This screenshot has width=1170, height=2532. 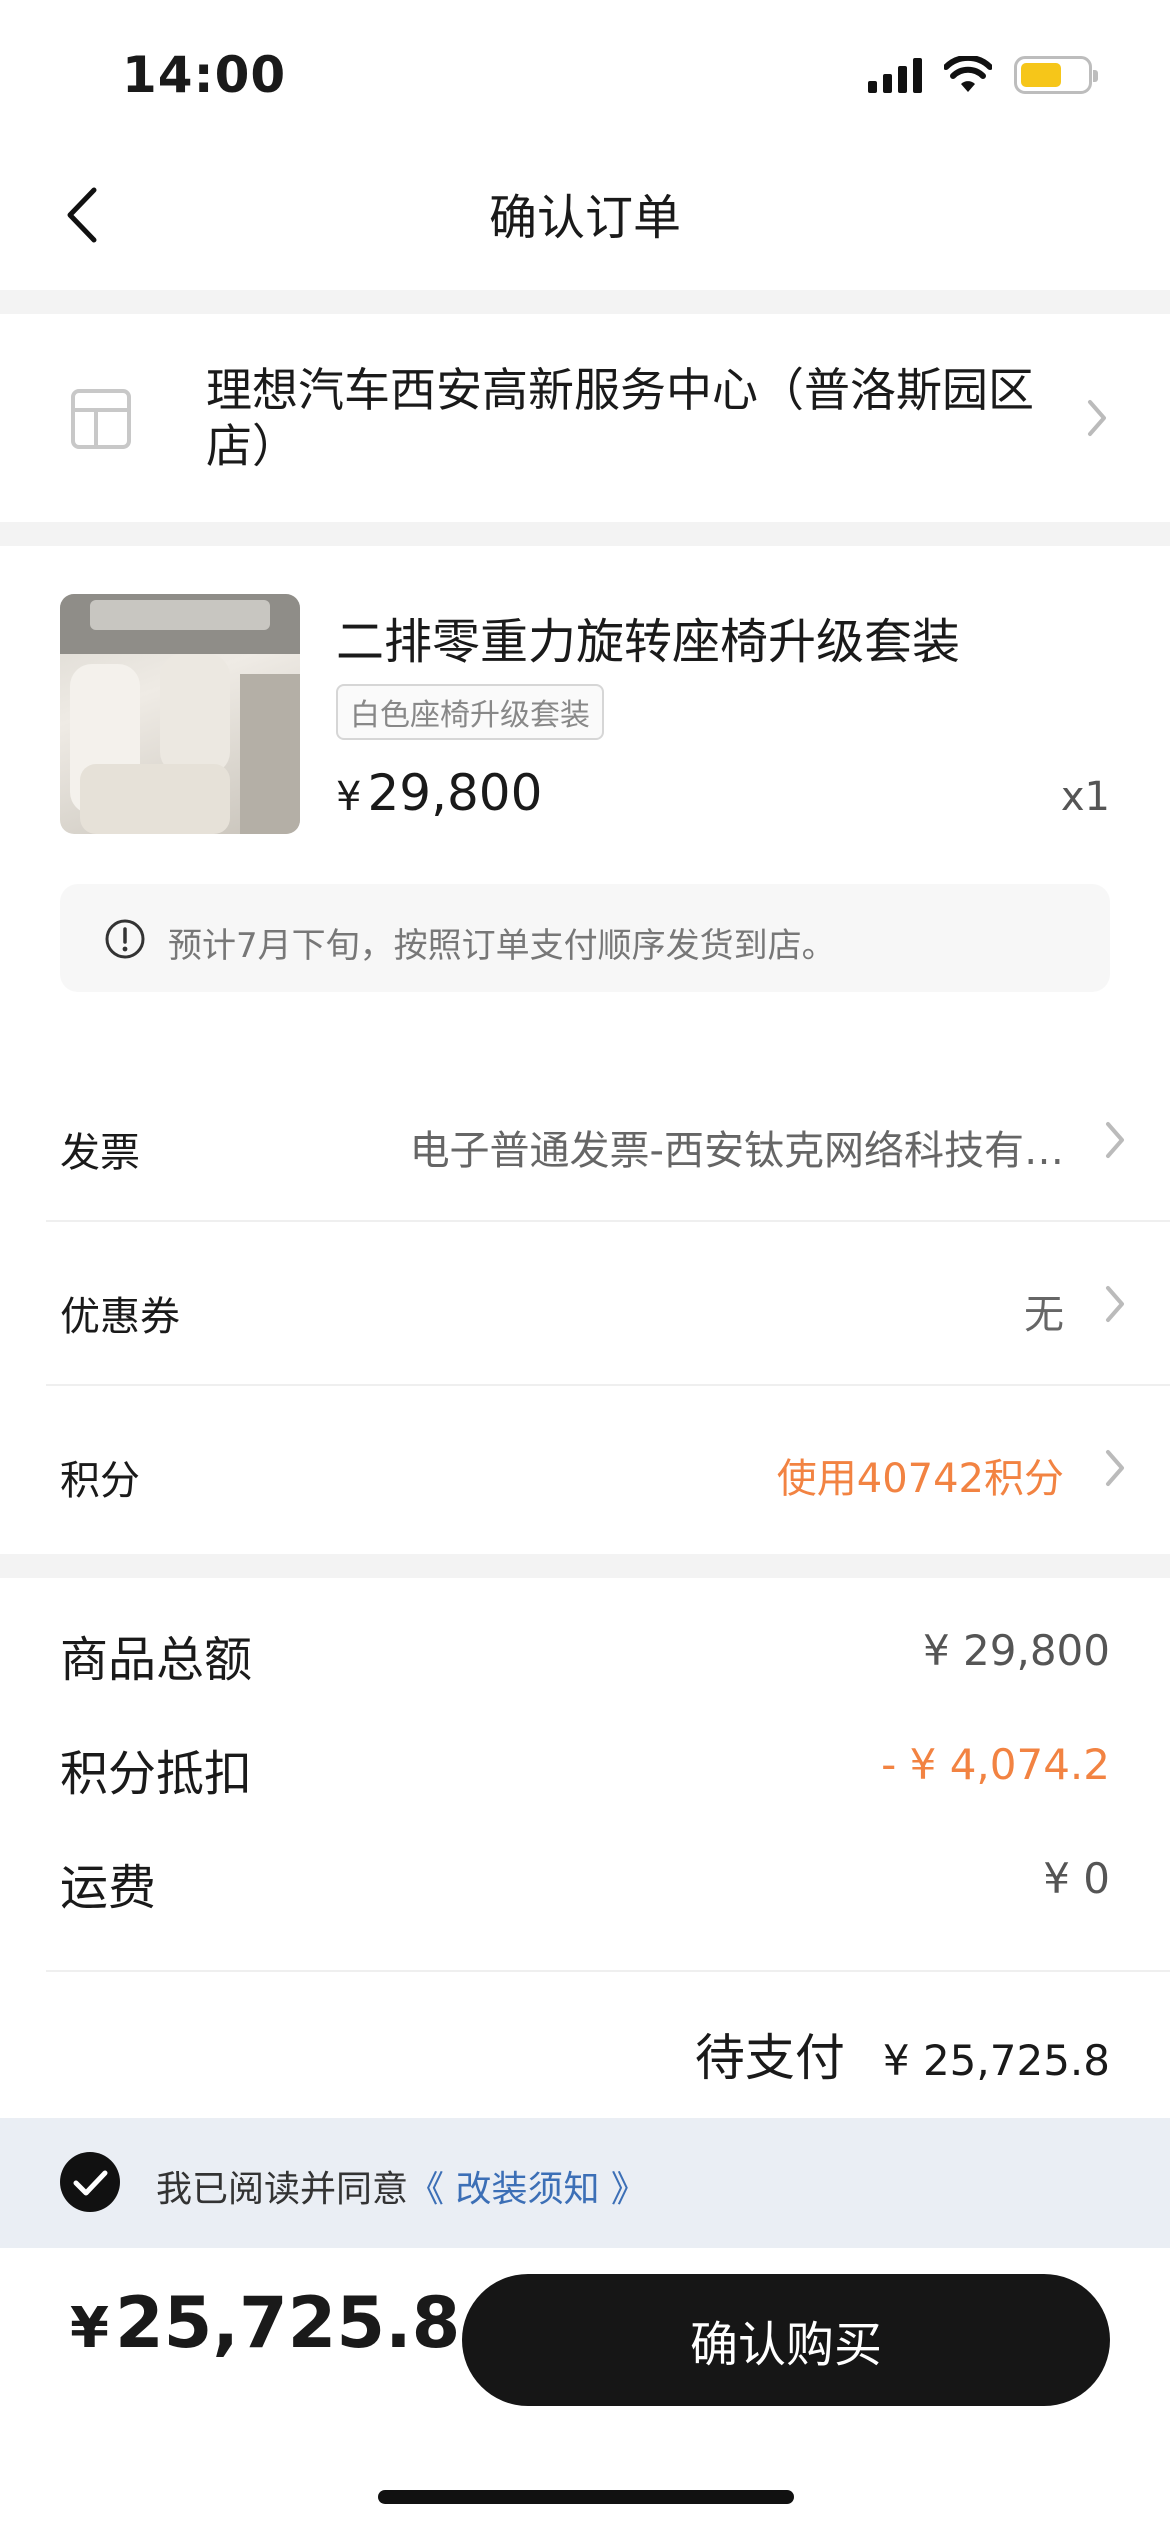 I want to click on product-price: ¥29,800, so click(x=439, y=793).